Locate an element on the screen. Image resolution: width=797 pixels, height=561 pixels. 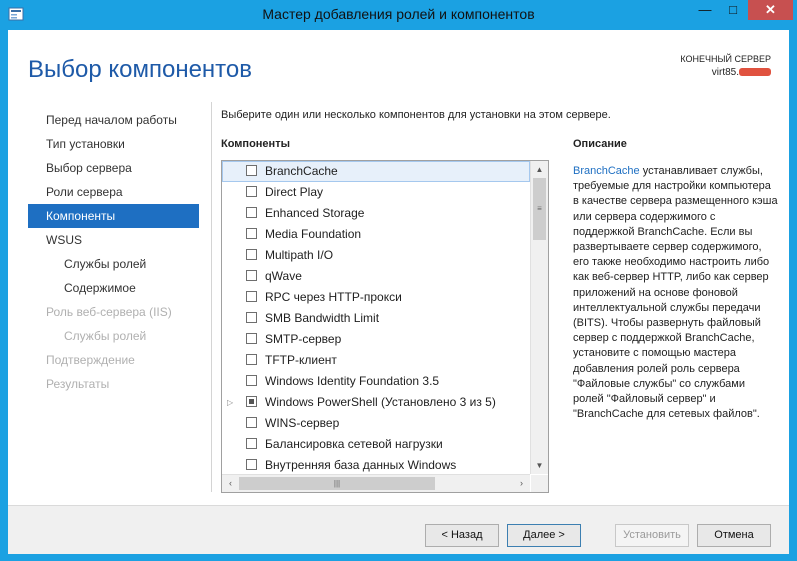
description-header: Описание is located at coordinates (600, 144).